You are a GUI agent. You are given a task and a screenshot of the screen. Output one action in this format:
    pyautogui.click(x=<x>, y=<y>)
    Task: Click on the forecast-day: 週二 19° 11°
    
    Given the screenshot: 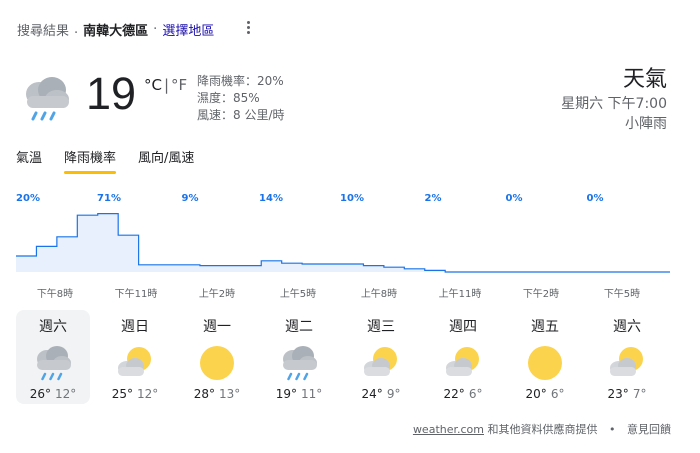 What is the action you would take?
    pyautogui.click(x=299, y=357)
    